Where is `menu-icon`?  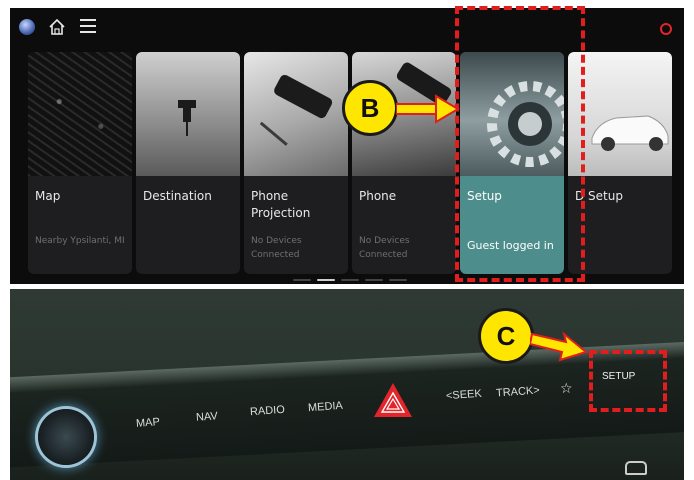 menu-icon is located at coordinates (88, 26).